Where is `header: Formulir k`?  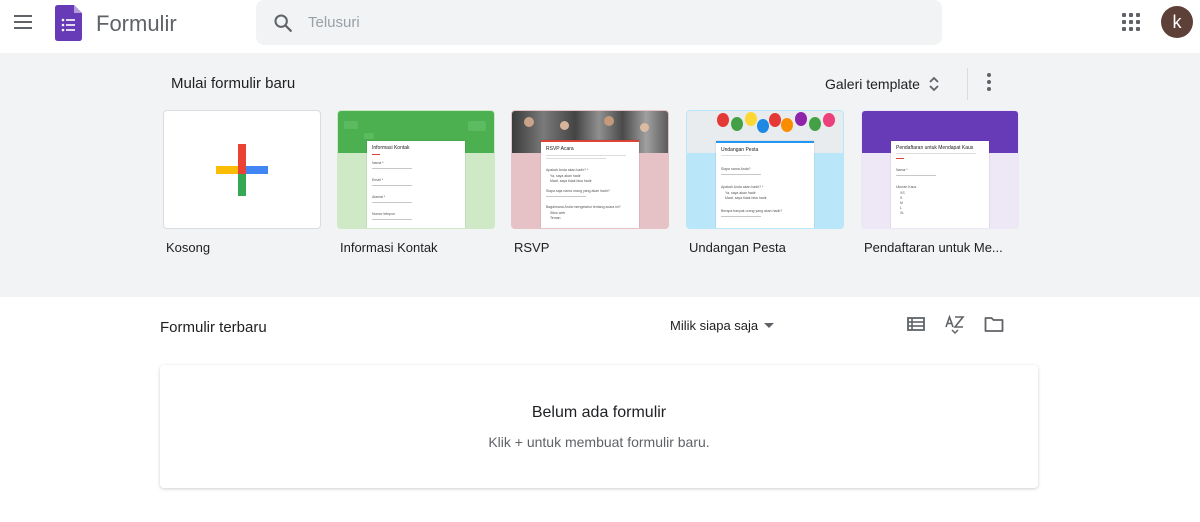 header: Formulir k is located at coordinates (600, 26).